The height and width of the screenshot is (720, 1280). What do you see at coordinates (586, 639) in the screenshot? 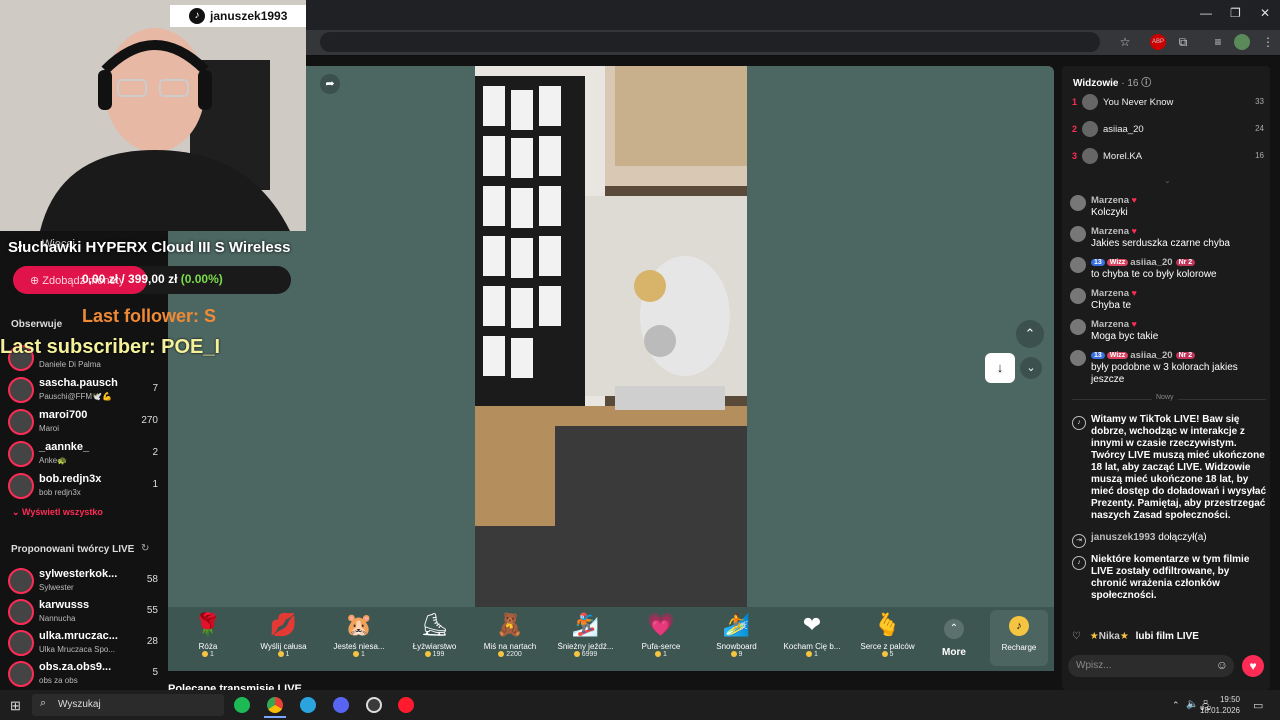
I see `gift-item: 🏂 Śnieżny jeźdź... 6999` at bounding box center [586, 639].